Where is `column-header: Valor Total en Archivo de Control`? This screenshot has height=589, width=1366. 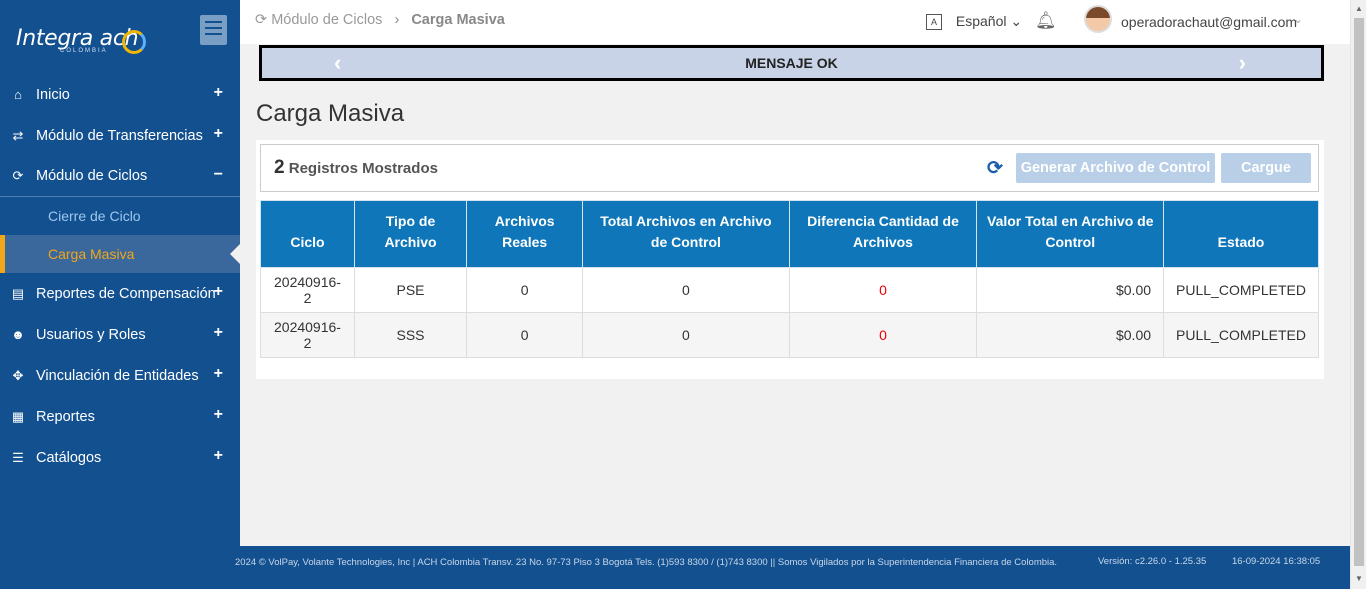 column-header: Valor Total en Archivo de Control is located at coordinates (1070, 234).